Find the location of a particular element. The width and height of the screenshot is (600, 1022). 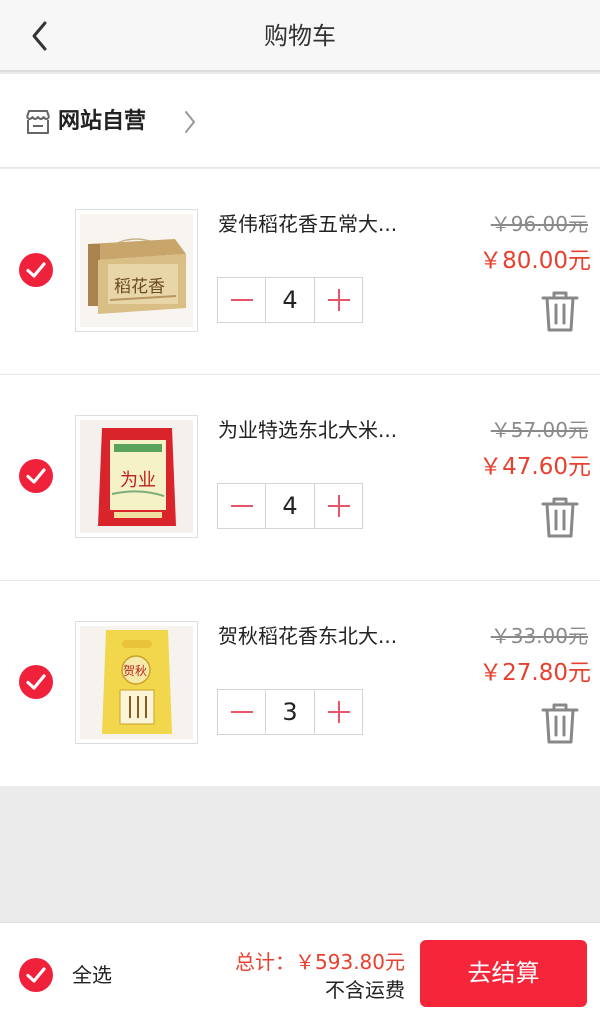

checkout-bar: 全选 总计：￥593.80元 不含运费 去结算 is located at coordinates (300, 972).